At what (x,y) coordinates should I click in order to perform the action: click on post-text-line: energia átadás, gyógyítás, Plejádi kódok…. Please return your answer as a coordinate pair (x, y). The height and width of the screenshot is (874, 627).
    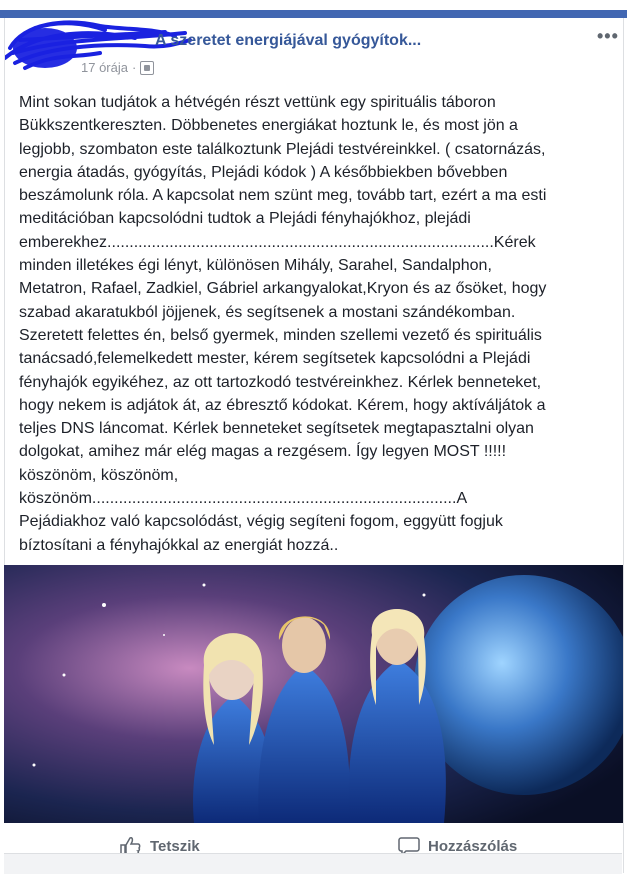
    Looking at the image, I should click on (263, 172).